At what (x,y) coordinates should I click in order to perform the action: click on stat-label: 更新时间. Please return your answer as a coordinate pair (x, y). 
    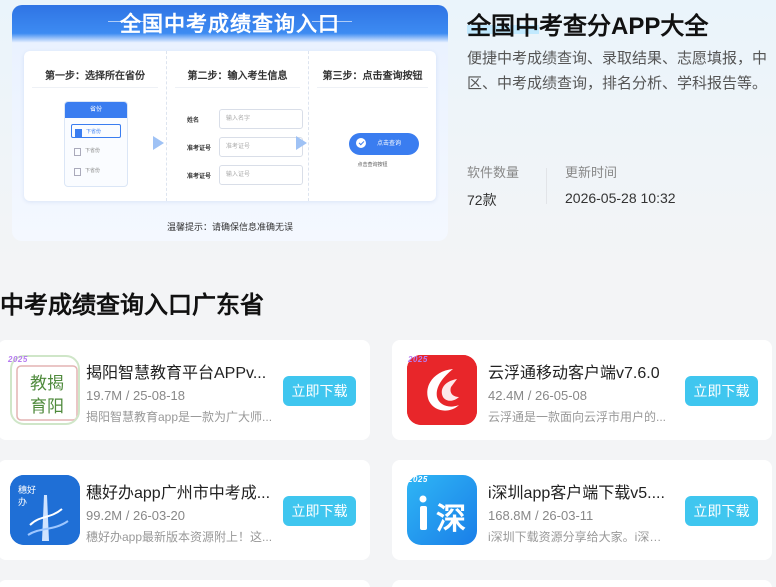
    Looking at the image, I should click on (591, 172).